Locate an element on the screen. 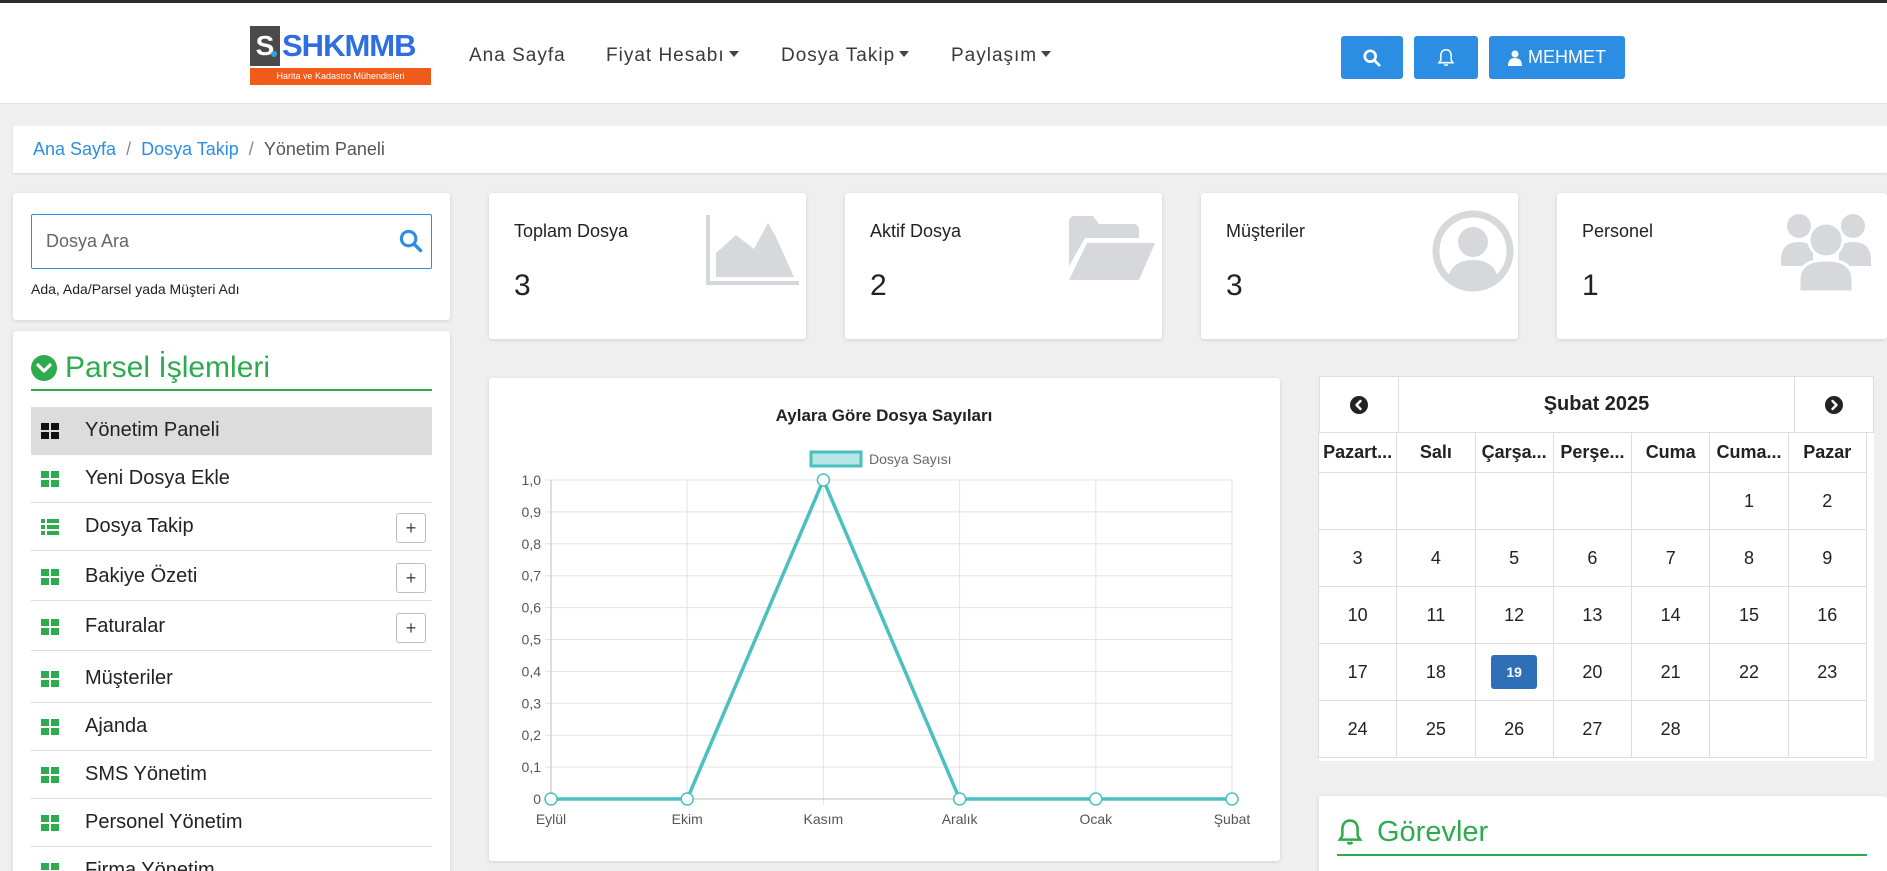  tasks-title: Görevler is located at coordinates (1602, 833).